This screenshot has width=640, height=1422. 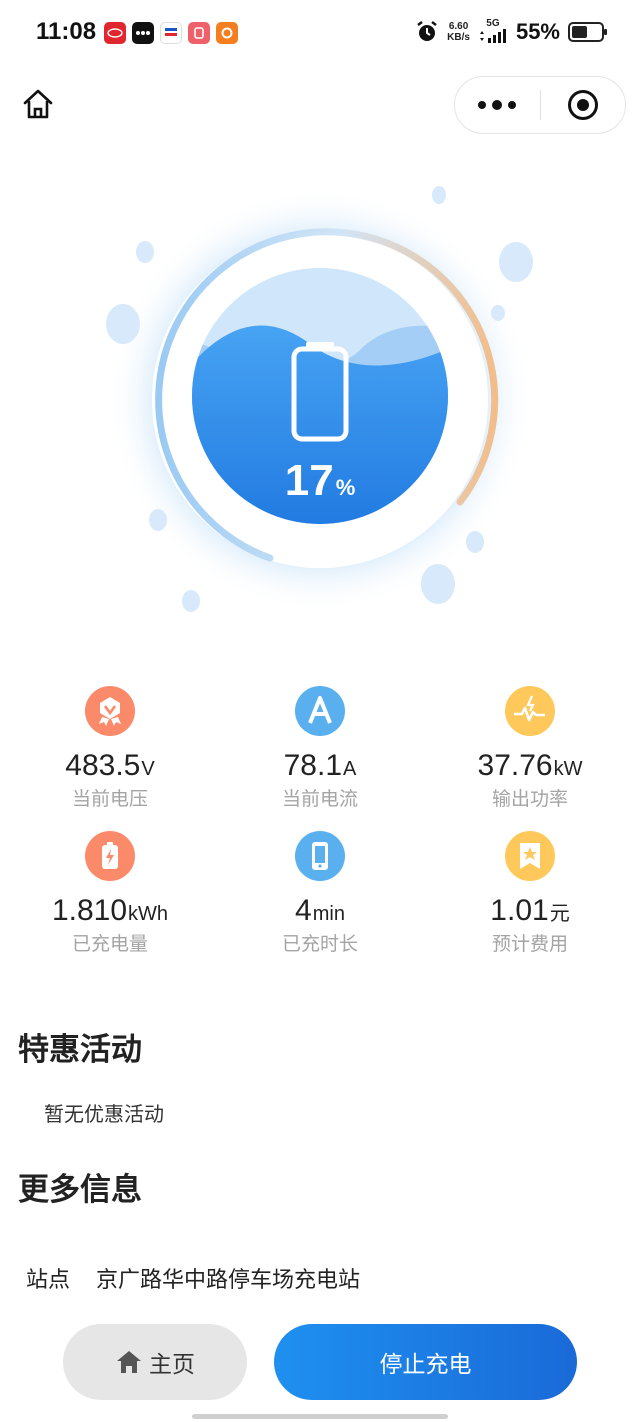 What do you see at coordinates (199, 33) in the screenshot?
I see `app-icon-red` at bounding box center [199, 33].